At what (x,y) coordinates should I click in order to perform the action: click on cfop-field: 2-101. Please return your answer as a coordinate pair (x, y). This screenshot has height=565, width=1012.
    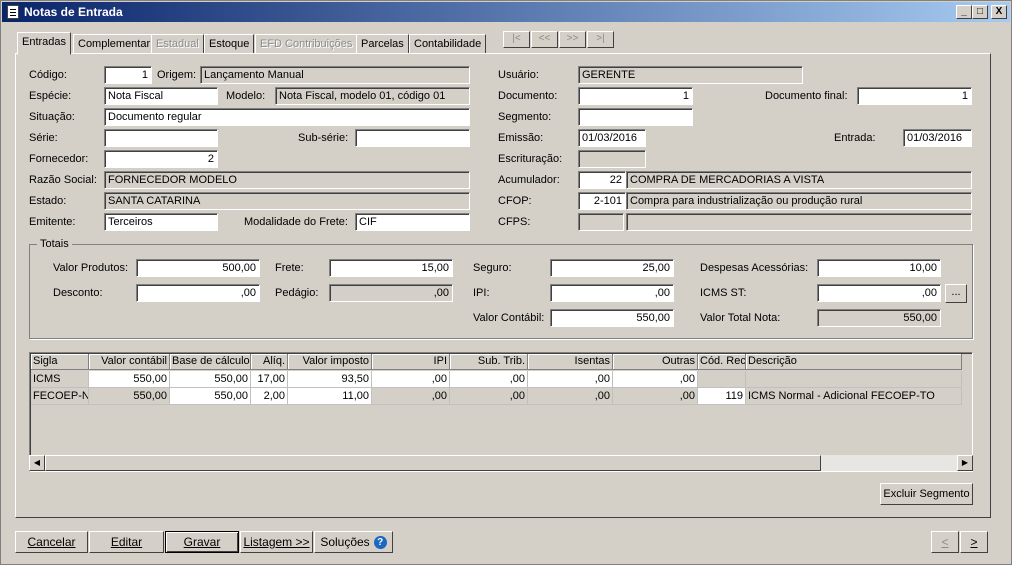
    Looking at the image, I should click on (602, 201).